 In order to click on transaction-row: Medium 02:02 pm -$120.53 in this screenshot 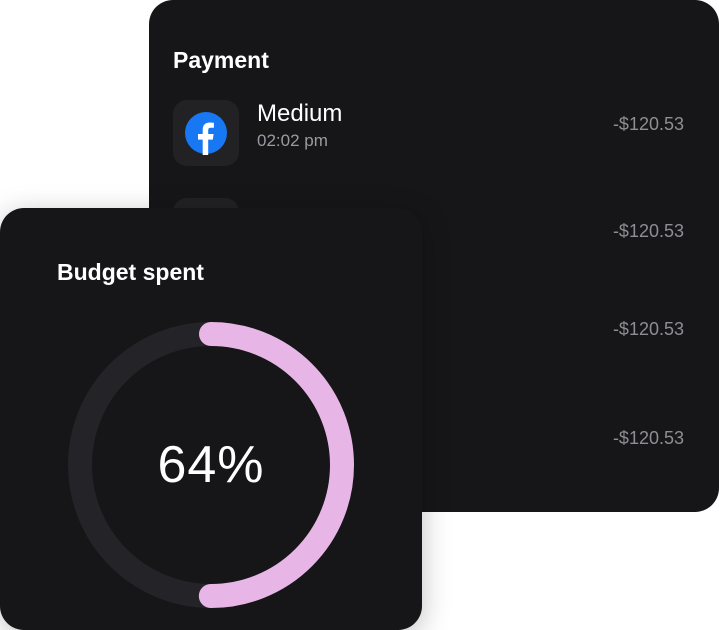, I will do `click(434, 133)`.